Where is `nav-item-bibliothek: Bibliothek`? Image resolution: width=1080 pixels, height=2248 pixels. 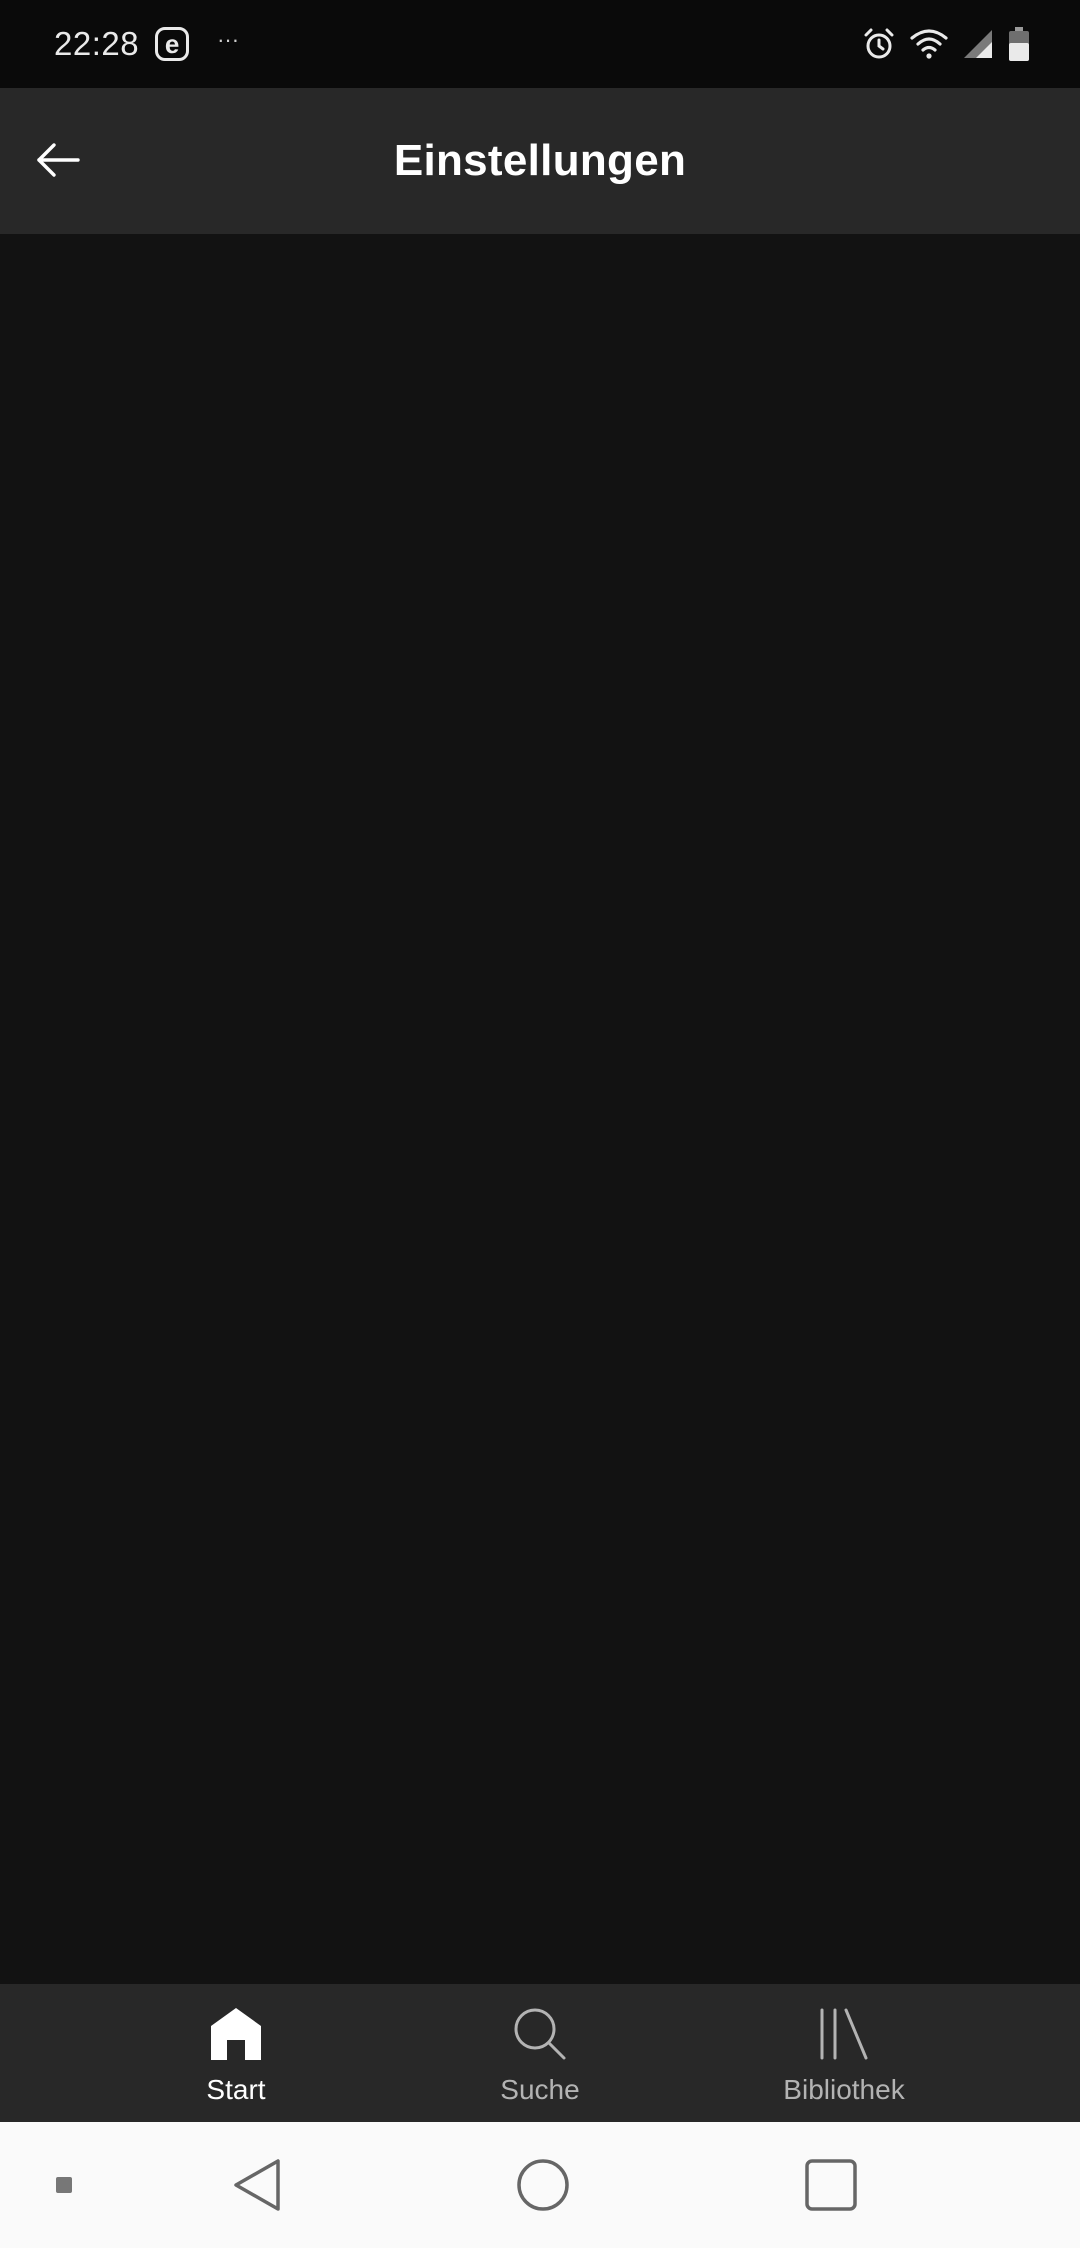 nav-item-bibliothek: Bibliothek is located at coordinates (844, 2053).